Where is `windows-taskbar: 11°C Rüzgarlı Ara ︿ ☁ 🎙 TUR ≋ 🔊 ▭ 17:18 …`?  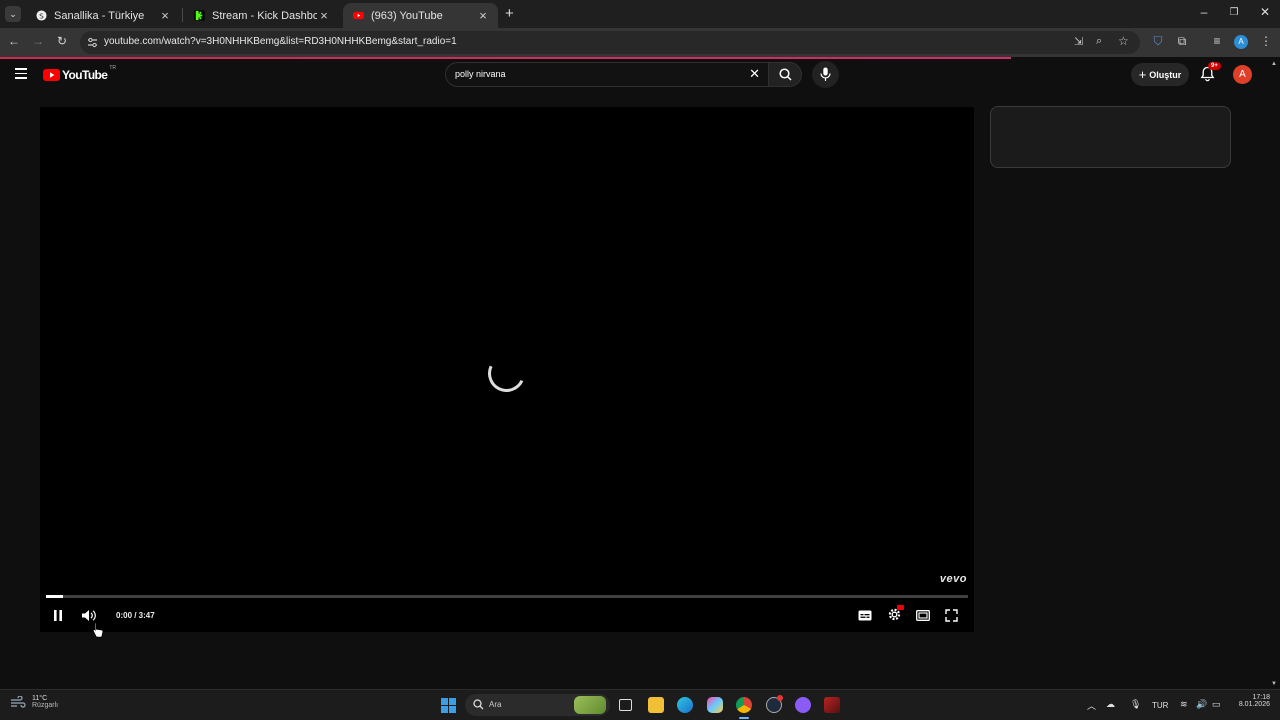 windows-taskbar: 11°C Rüzgarlı Ara ︿ ☁ 🎙 TUR ≋ 🔊 ▭ 17:18 … is located at coordinates (640, 704).